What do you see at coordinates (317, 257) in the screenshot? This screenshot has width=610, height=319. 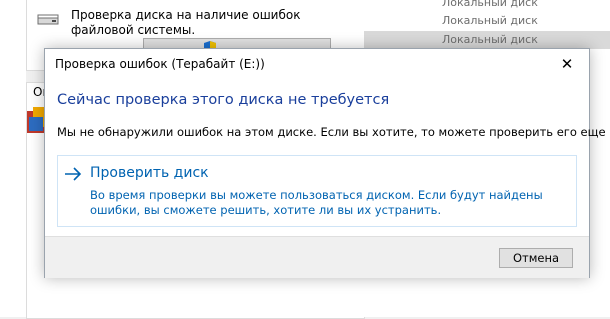 I see `dialog-footer: Отмена` at bounding box center [317, 257].